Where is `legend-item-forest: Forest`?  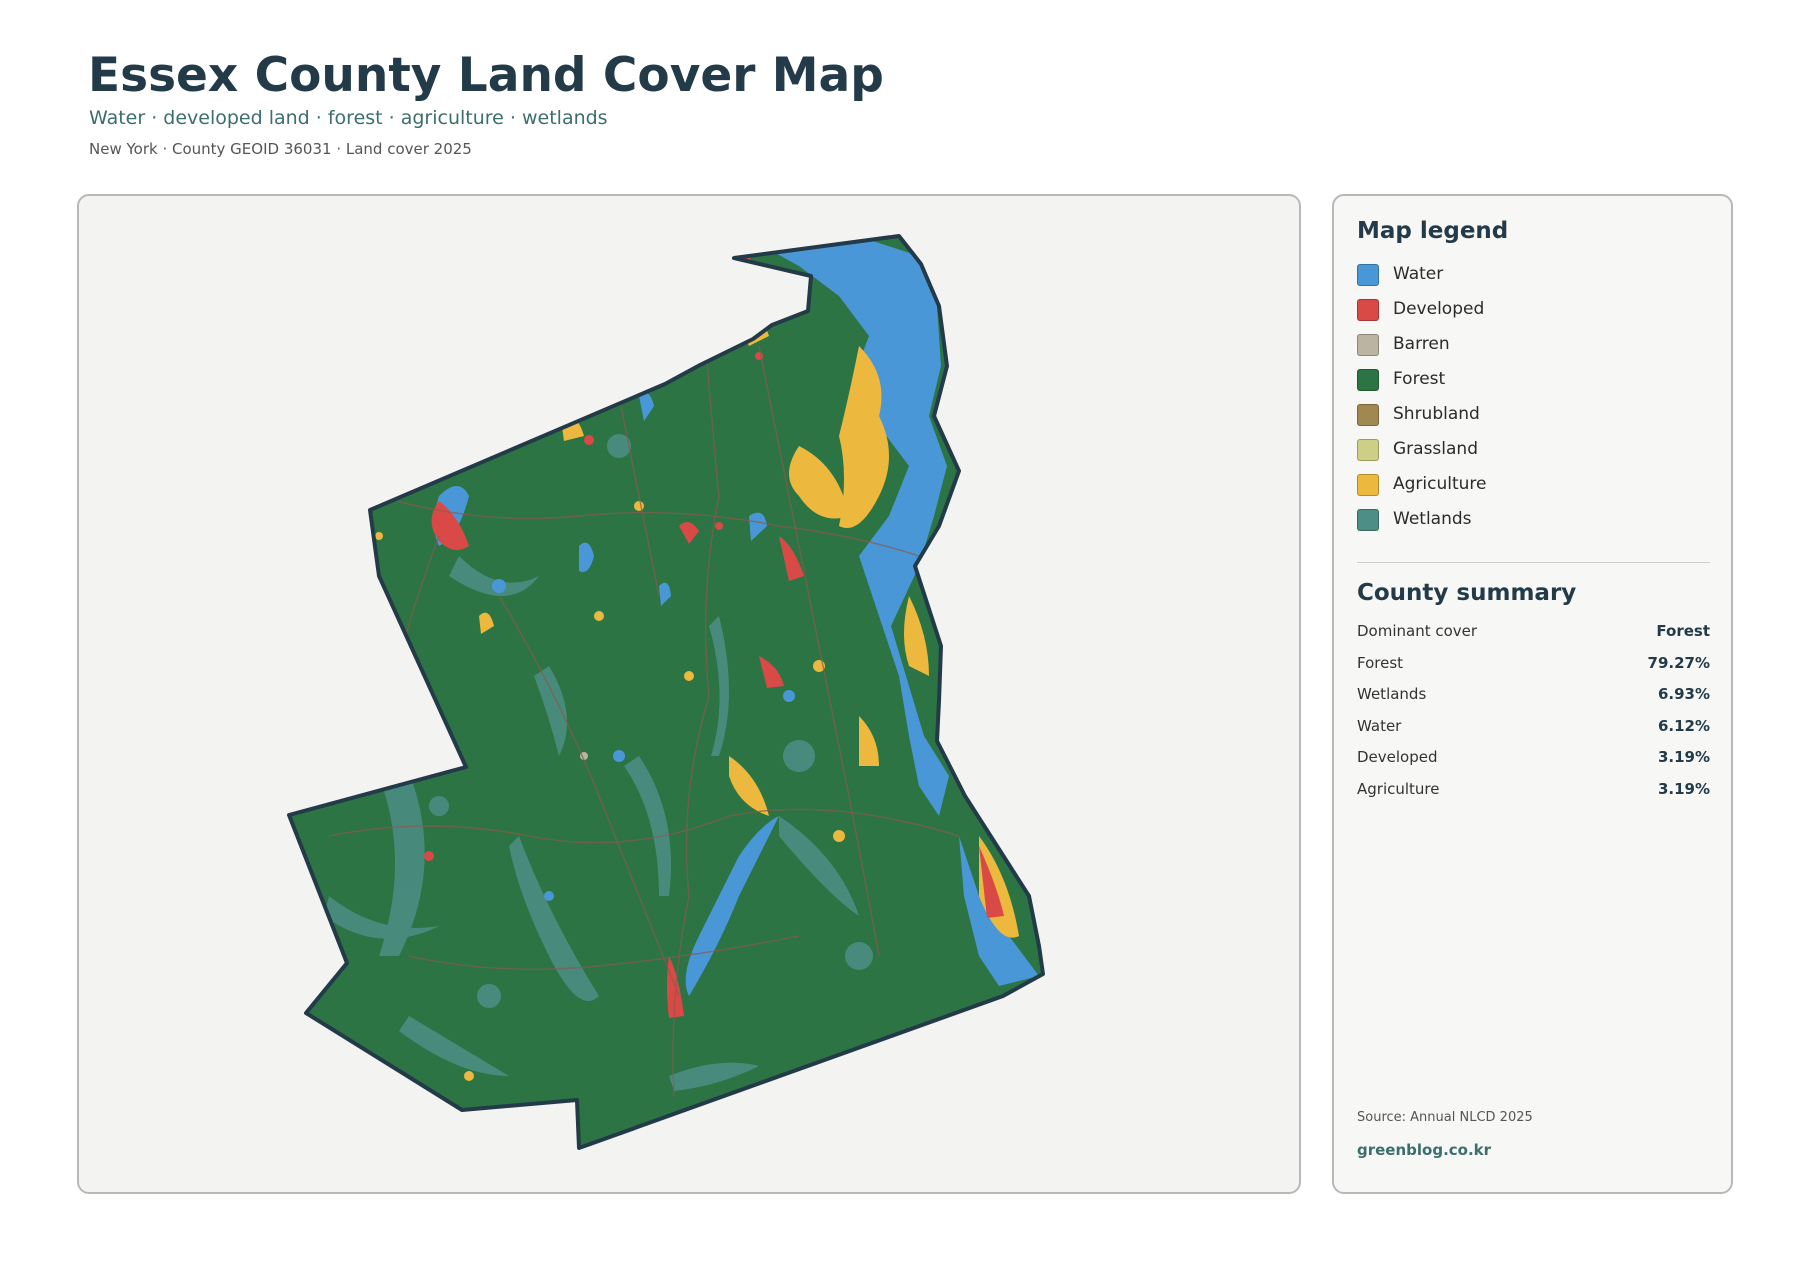 legend-item-forest: Forest is located at coordinates (1422, 386).